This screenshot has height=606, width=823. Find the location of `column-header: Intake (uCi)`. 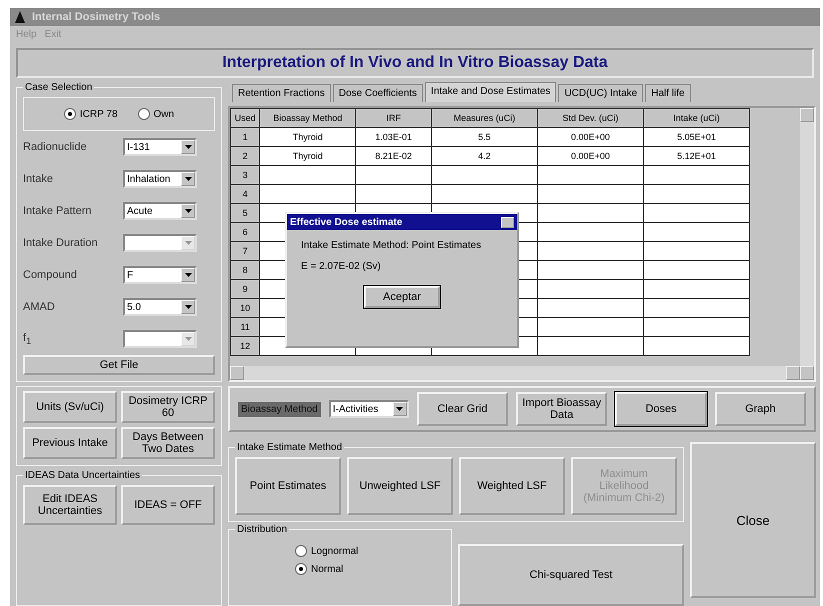

column-header: Intake (uCi) is located at coordinates (696, 118).